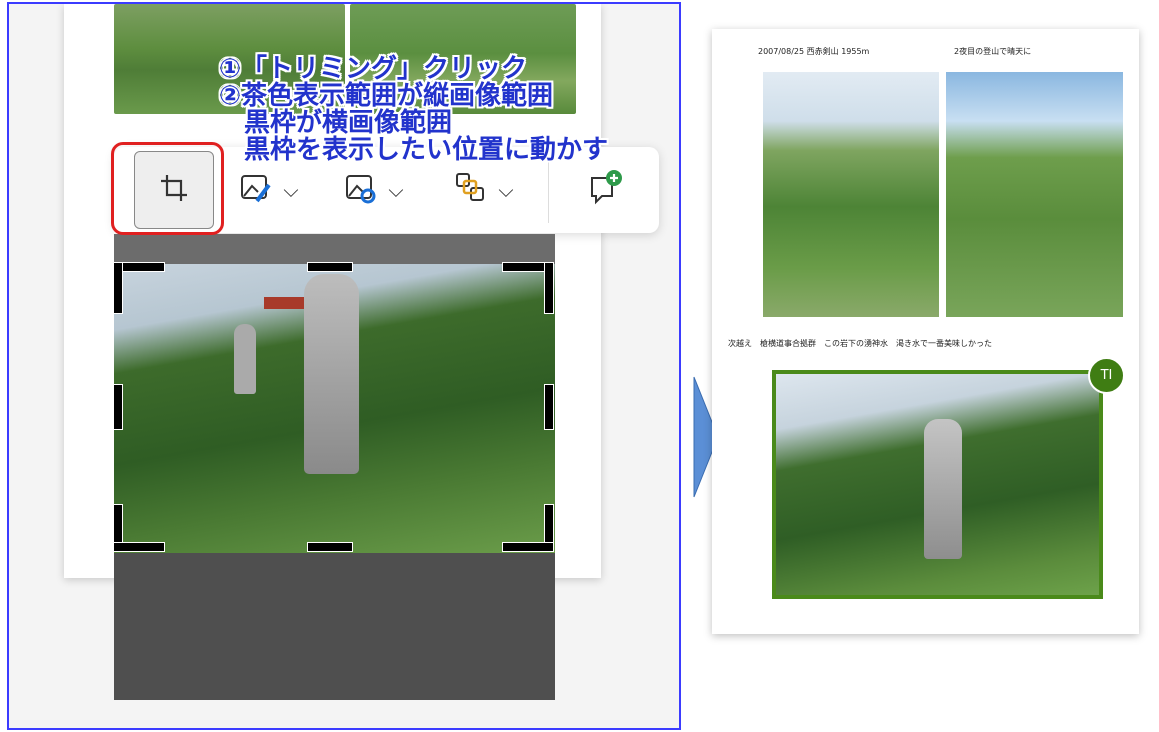 This screenshot has height=732, width=1159. I want to click on toolbar-separator, so click(548, 190).